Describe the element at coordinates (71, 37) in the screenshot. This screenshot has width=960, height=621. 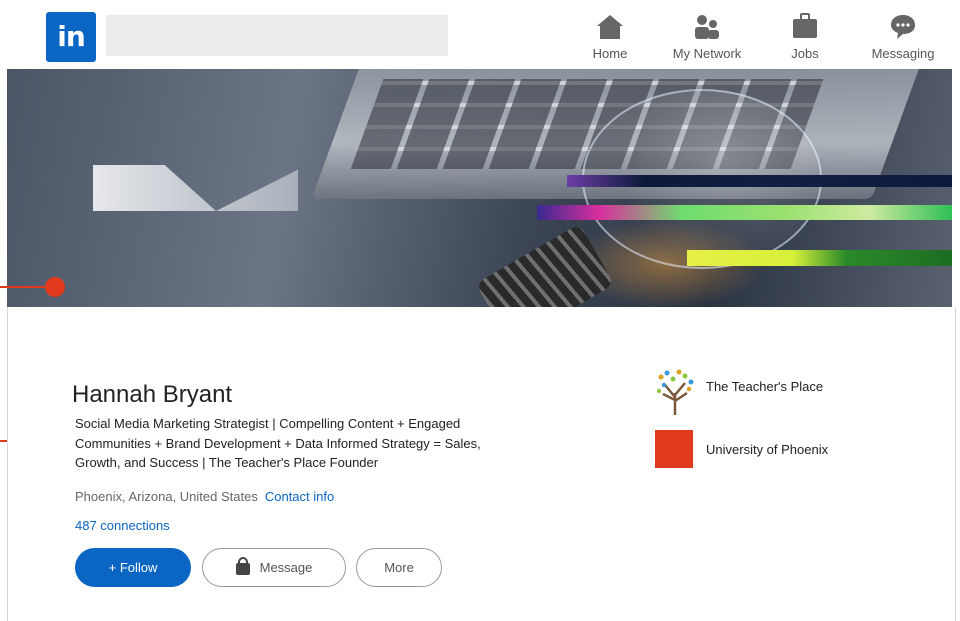
I see `linkedin-logo: in` at that location.